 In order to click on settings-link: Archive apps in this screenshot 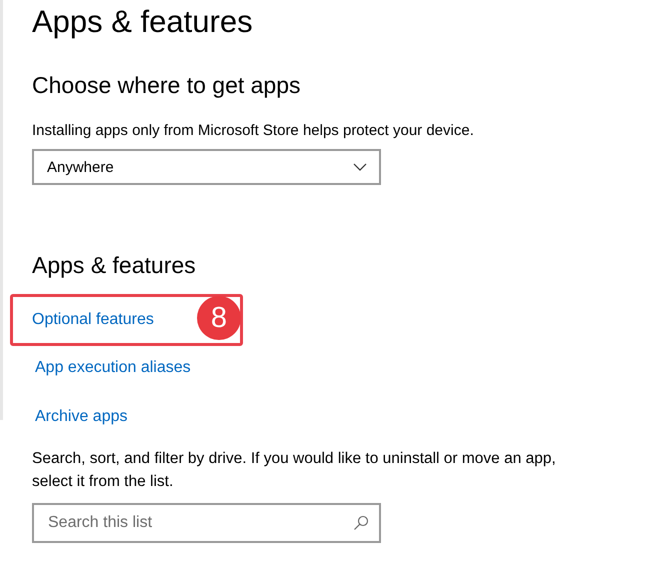, I will do `click(81, 417)`.